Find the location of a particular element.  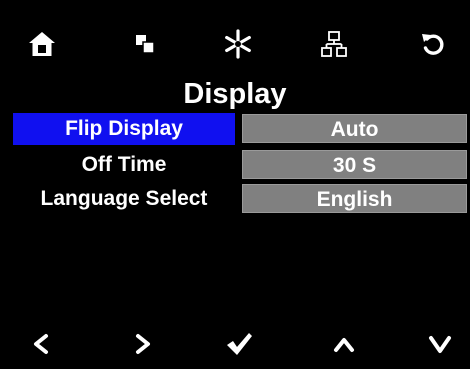

setting-value: English is located at coordinates (354, 198).